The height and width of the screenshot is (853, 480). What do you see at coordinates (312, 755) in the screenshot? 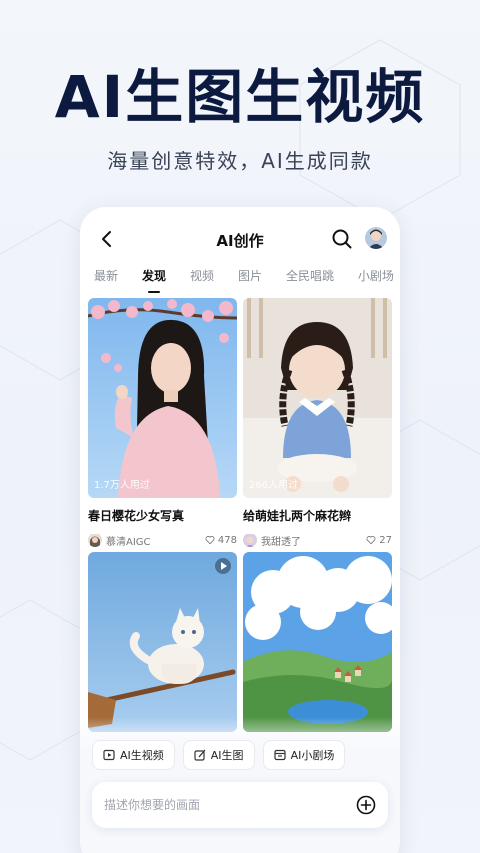
I see `ai-theater-label: AI小剧场` at bounding box center [312, 755].